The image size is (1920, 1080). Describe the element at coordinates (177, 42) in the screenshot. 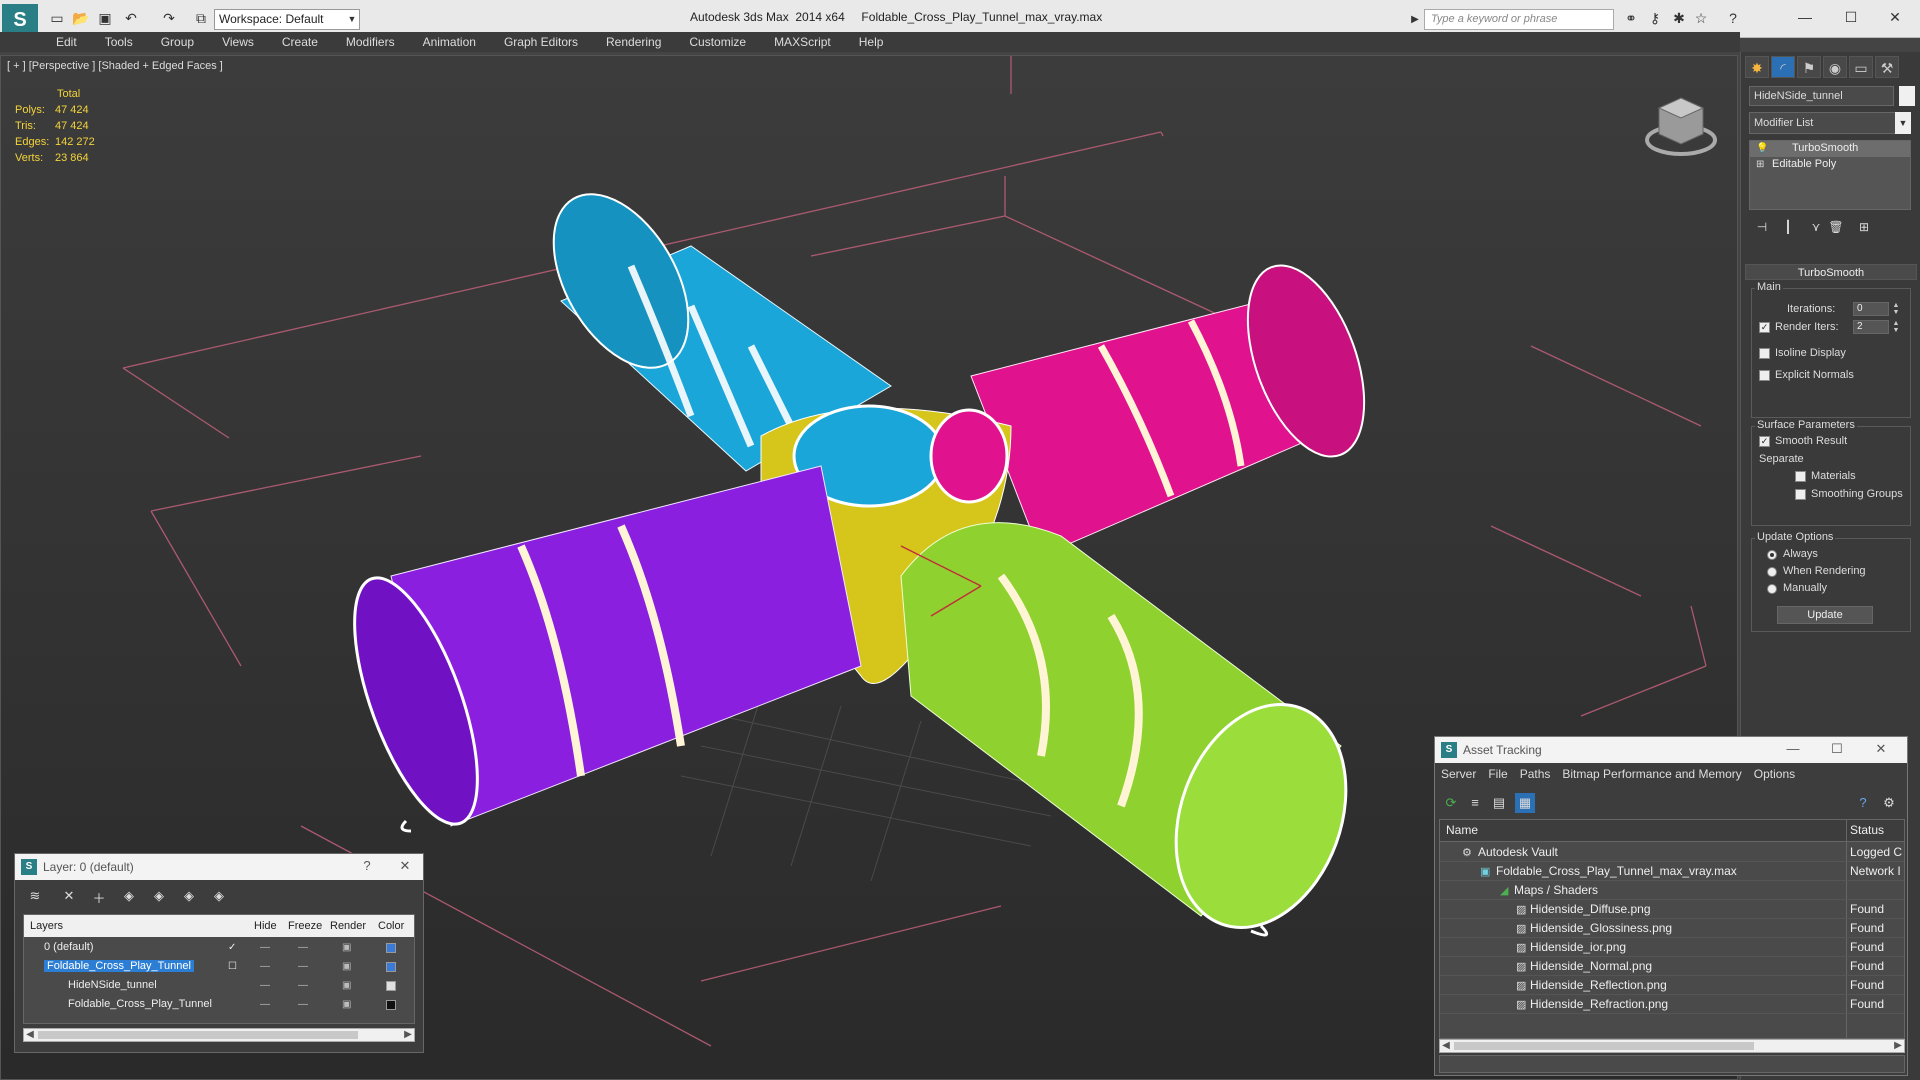

I see `menu-group: Group` at that location.